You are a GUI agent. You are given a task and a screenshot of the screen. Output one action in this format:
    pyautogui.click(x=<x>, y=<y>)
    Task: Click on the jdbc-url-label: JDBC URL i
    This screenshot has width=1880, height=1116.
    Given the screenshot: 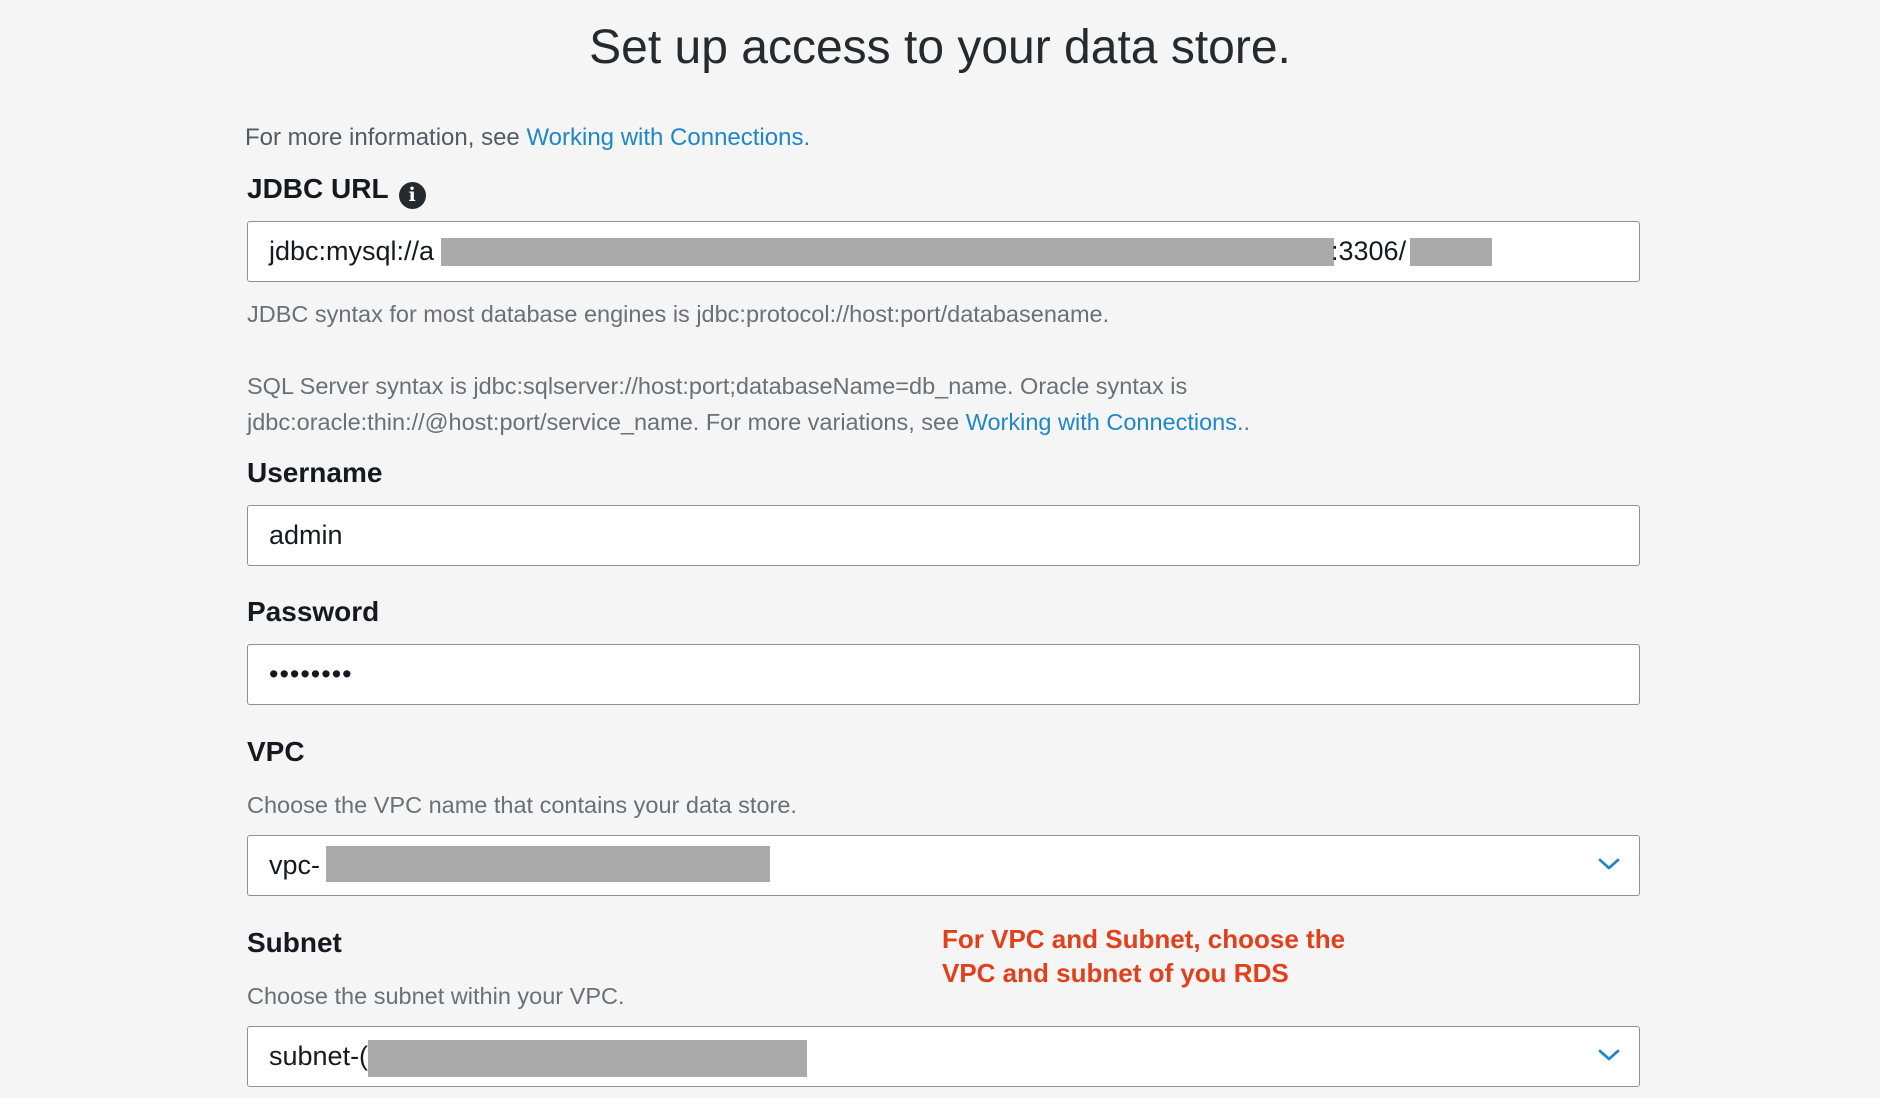 What is the action you would take?
    pyautogui.click(x=336, y=191)
    